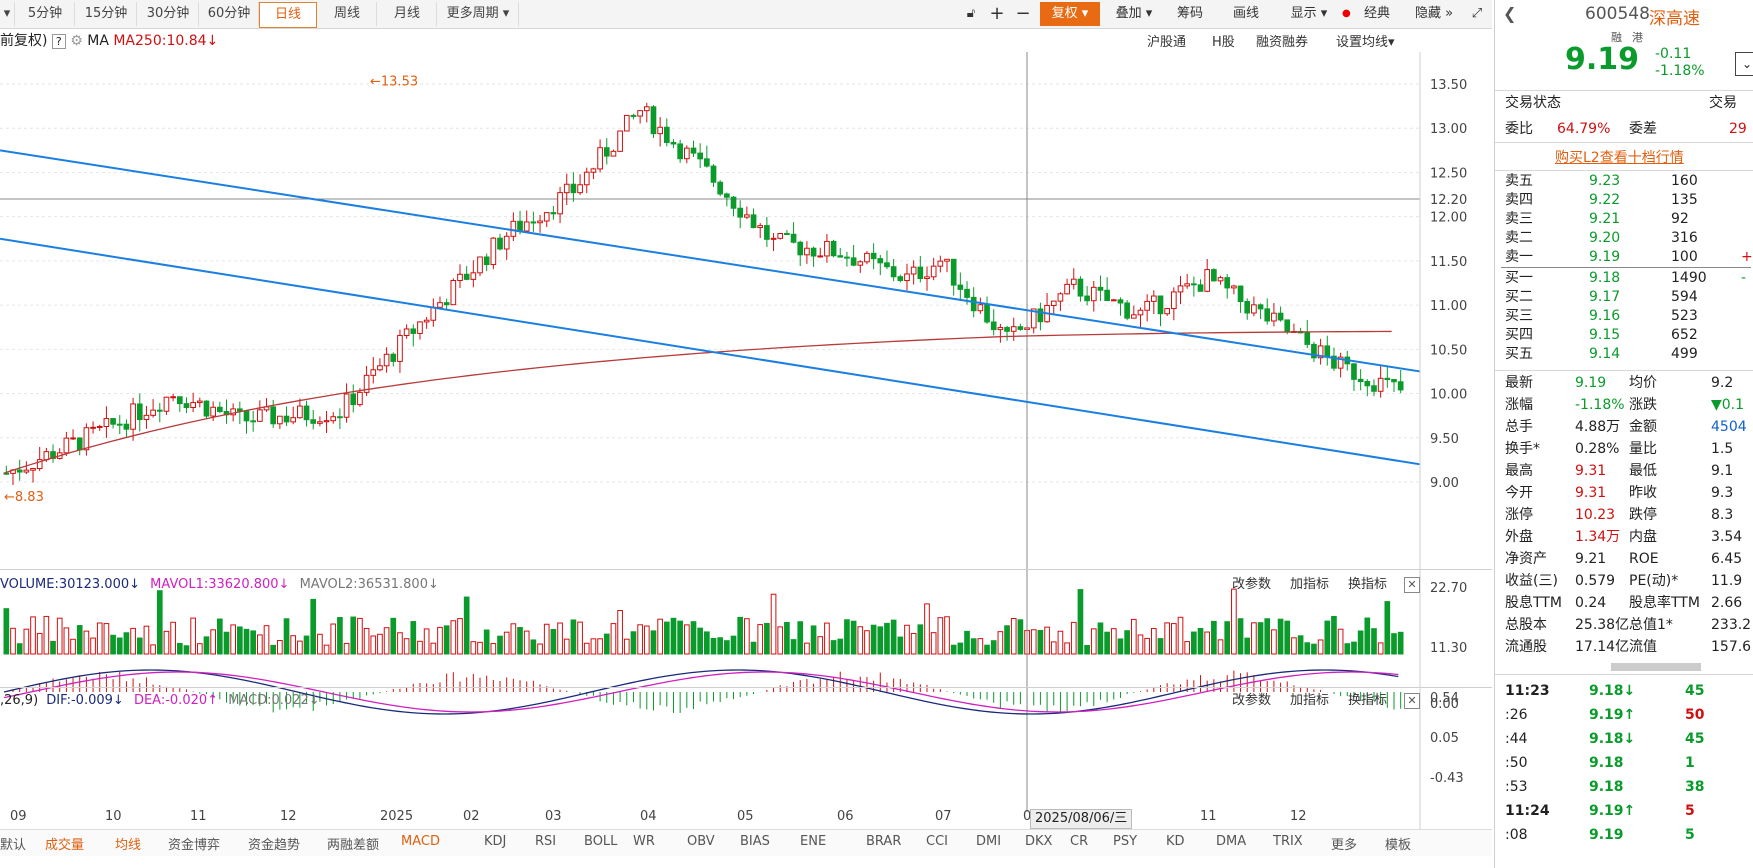 The image size is (1753, 868). I want to click on gear-icon: ⚙, so click(76, 41).